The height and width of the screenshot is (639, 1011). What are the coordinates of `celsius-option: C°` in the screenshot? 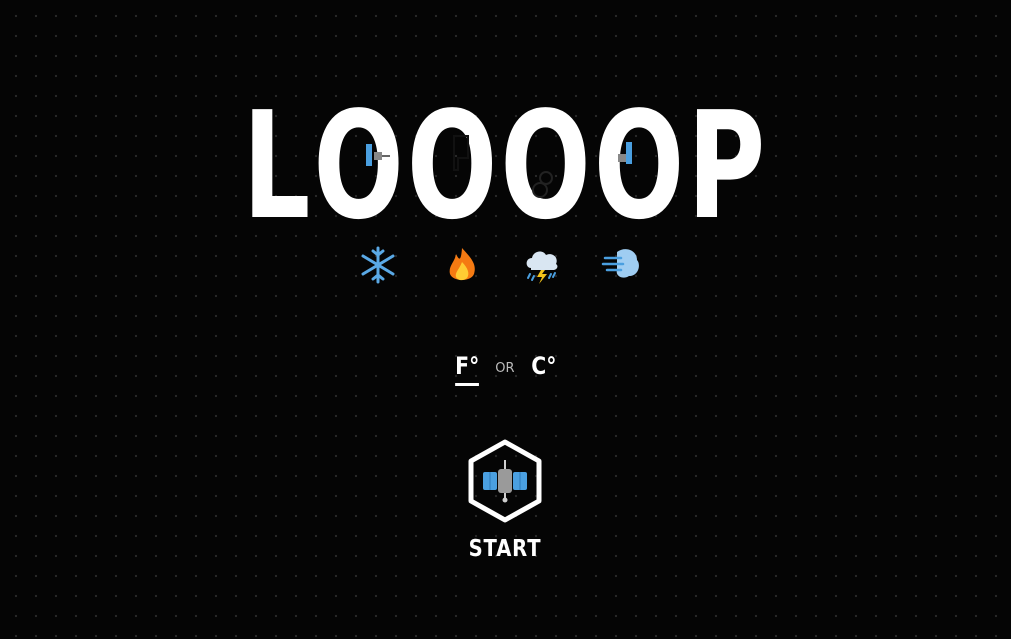 It's located at (543, 367).